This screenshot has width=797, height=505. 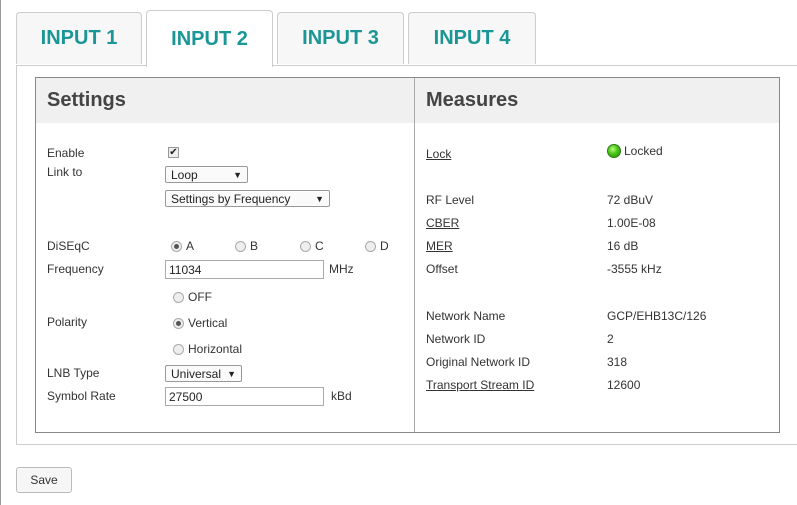 What do you see at coordinates (657, 316) in the screenshot?
I see `network-name-value: GCP/EHB13C/126` at bounding box center [657, 316].